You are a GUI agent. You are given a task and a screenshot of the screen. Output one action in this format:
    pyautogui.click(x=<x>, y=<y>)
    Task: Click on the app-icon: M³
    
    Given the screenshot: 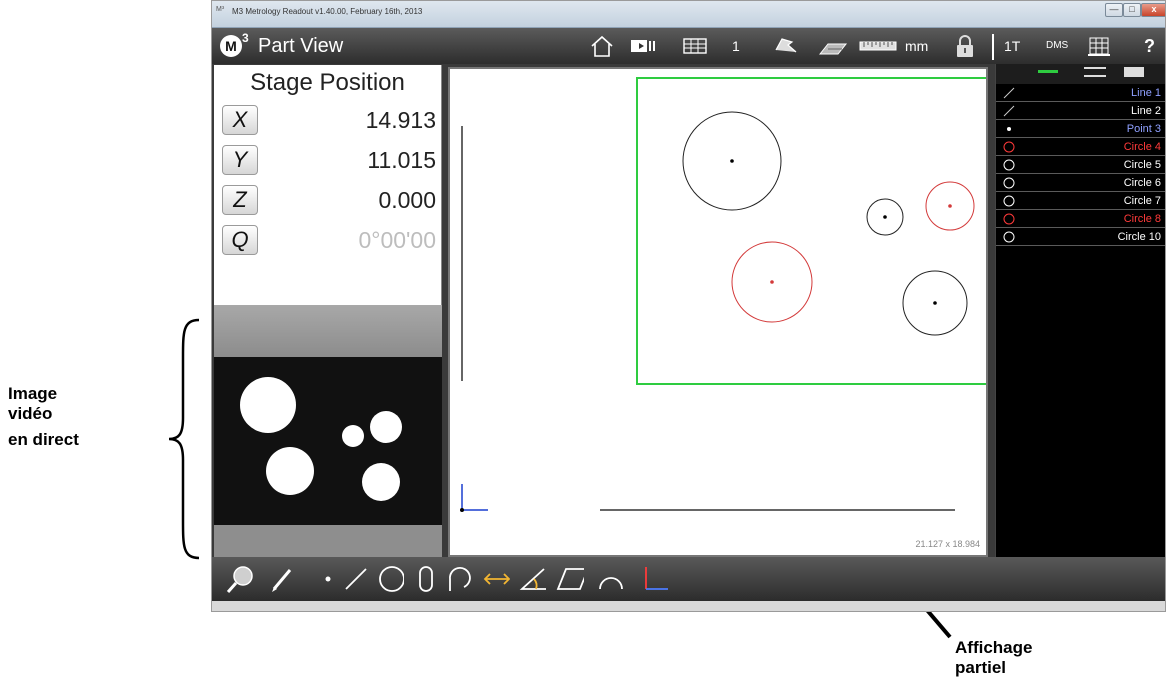 What is the action you would take?
    pyautogui.click(x=220, y=9)
    